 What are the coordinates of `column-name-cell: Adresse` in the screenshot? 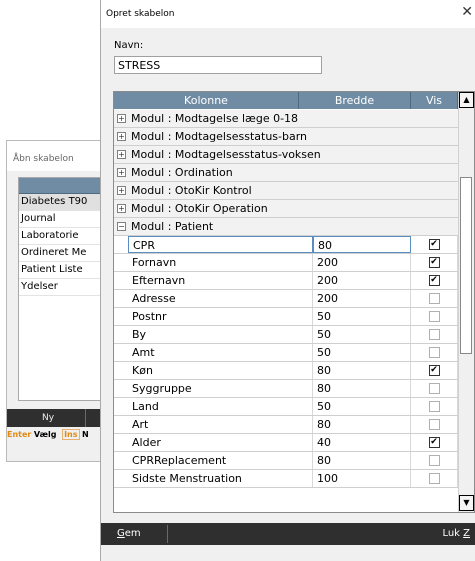 It's located at (220, 298).